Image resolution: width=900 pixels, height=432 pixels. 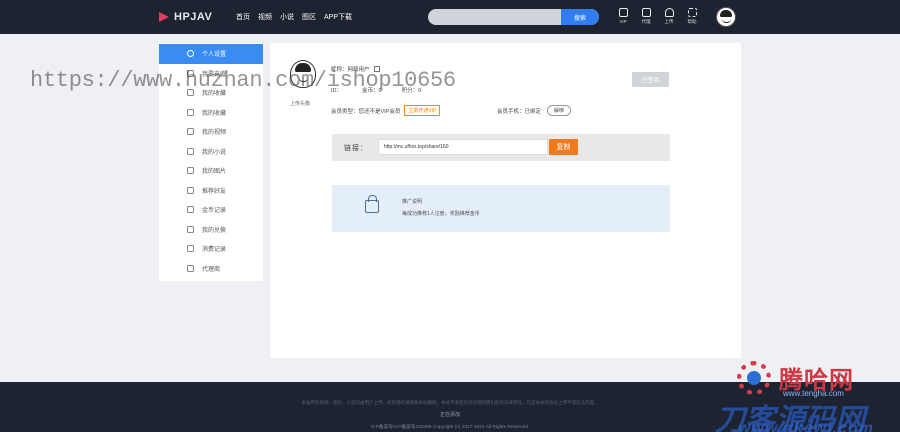 I want to click on vip-label: VIP, so click(x=623, y=21).